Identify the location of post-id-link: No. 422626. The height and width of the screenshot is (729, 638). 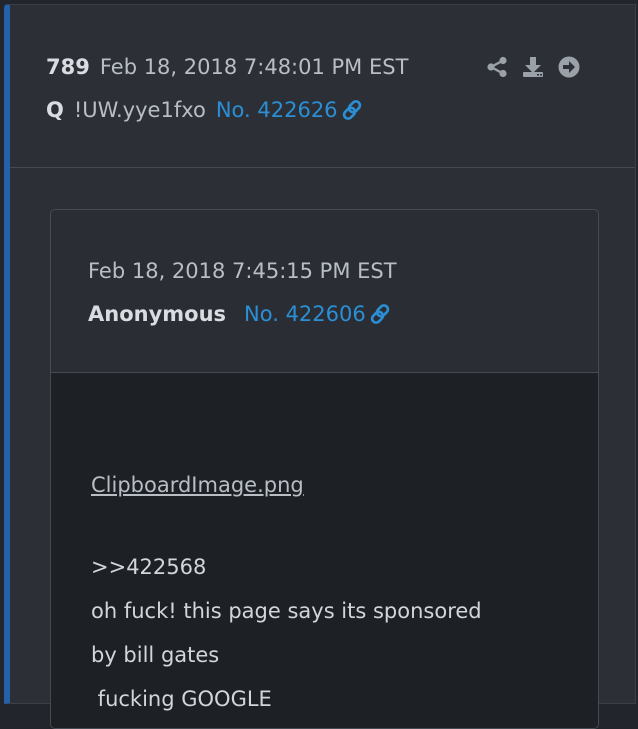
(289, 110).